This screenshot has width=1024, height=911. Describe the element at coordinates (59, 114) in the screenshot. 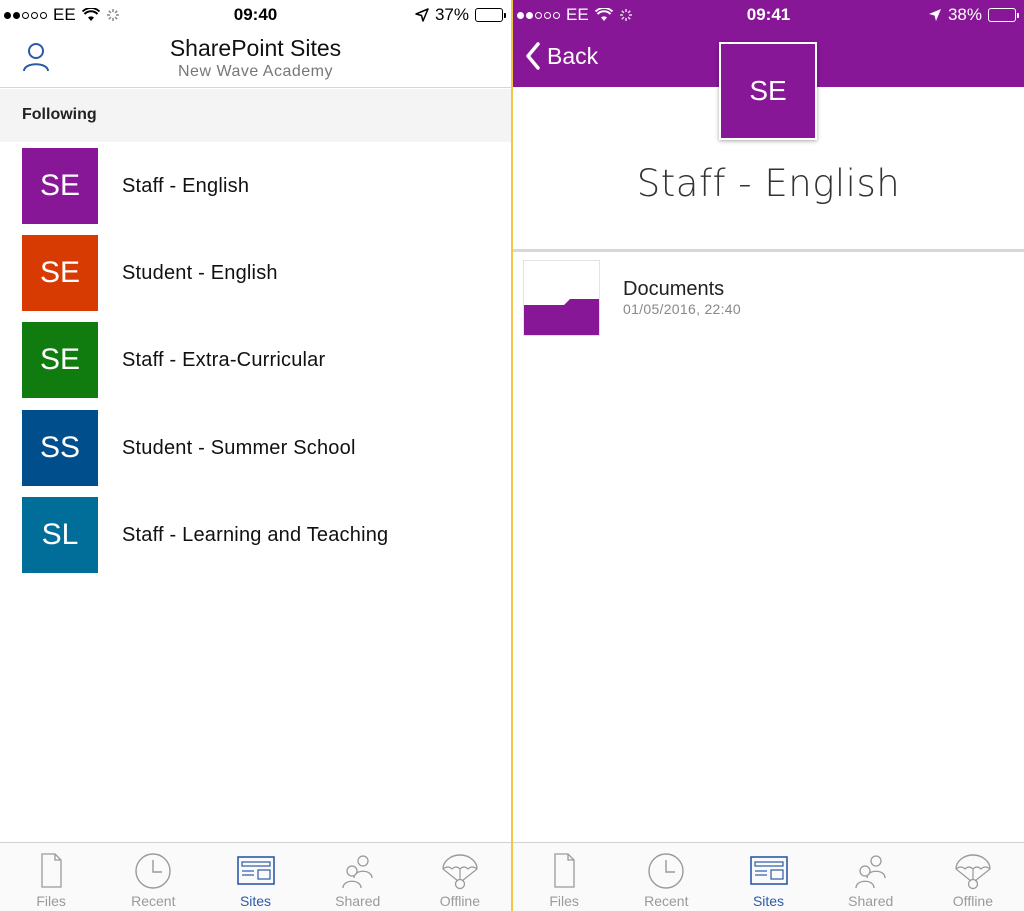

I see `section-label: Following` at that location.